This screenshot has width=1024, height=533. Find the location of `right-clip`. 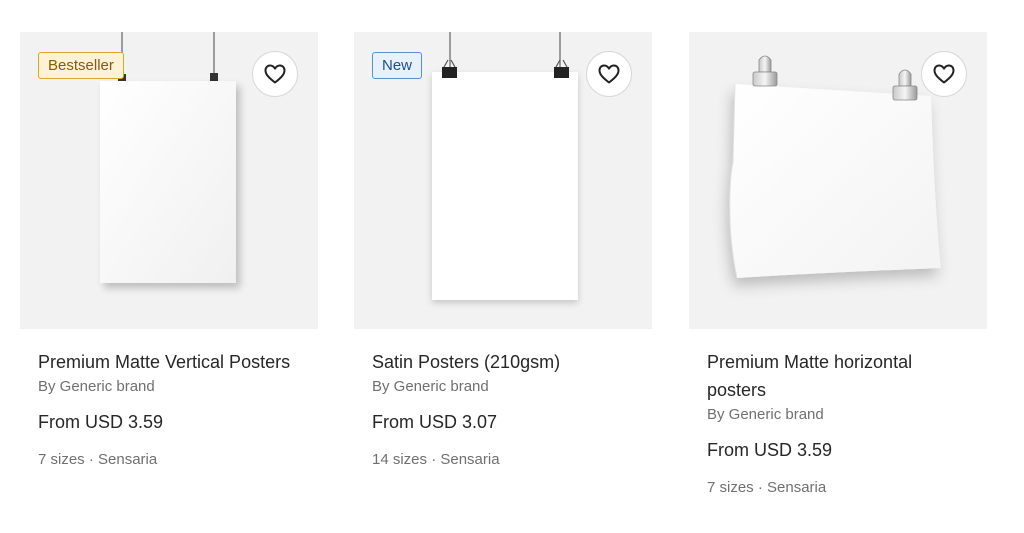

right-clip is located at coordinates (905, 85).